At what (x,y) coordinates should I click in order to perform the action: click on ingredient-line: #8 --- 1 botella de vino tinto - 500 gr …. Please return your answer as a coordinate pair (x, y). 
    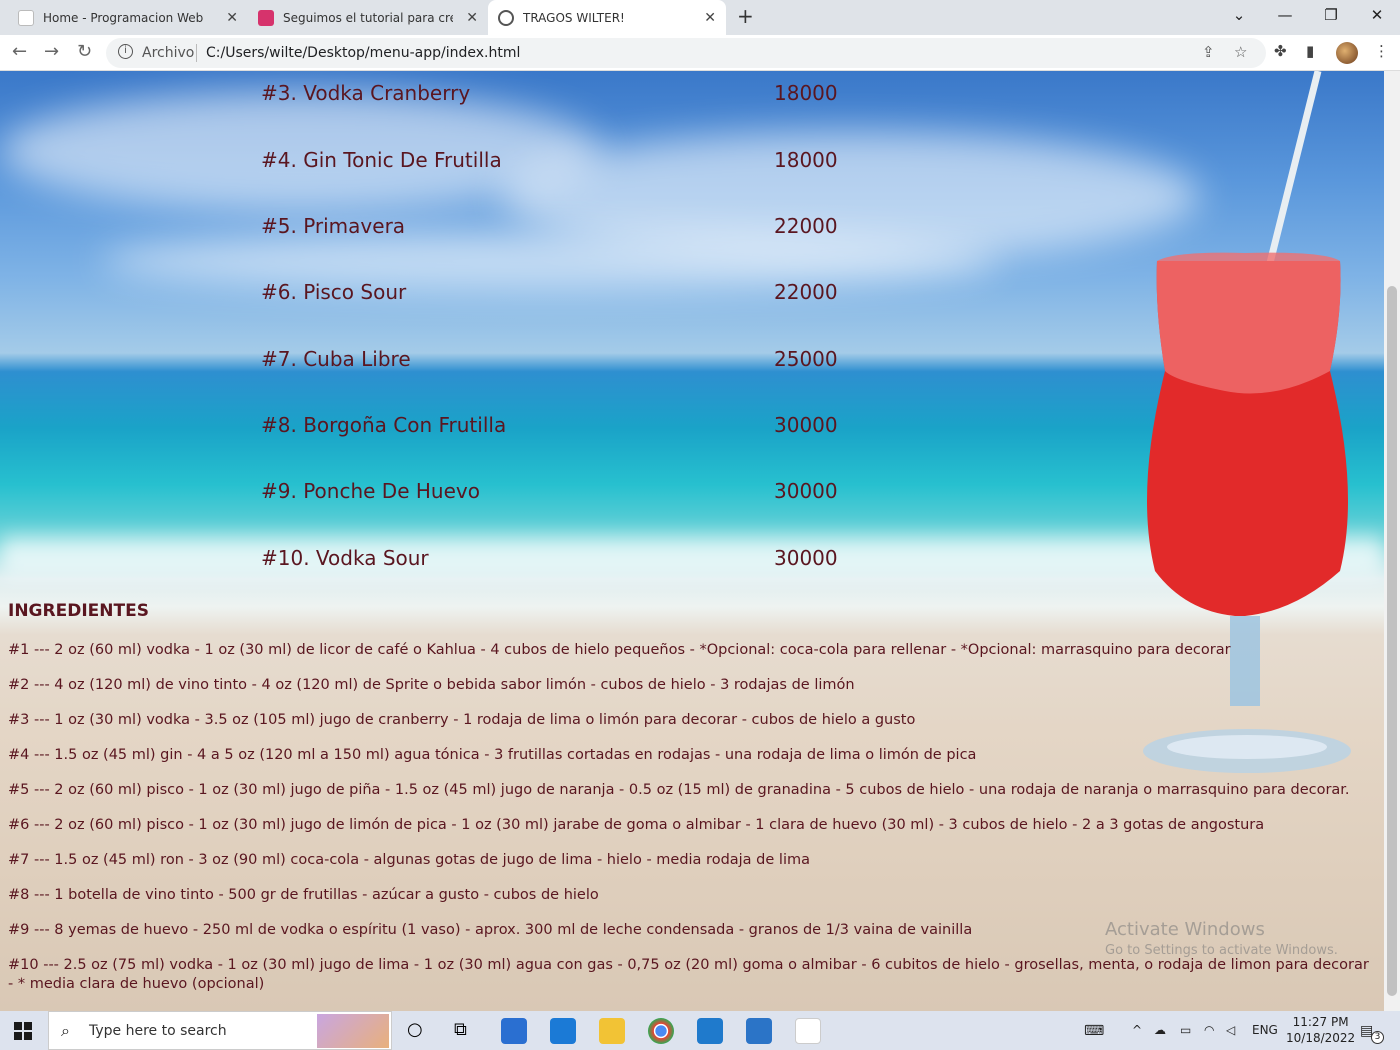
    Looking at the image, I should click on (303, 895).